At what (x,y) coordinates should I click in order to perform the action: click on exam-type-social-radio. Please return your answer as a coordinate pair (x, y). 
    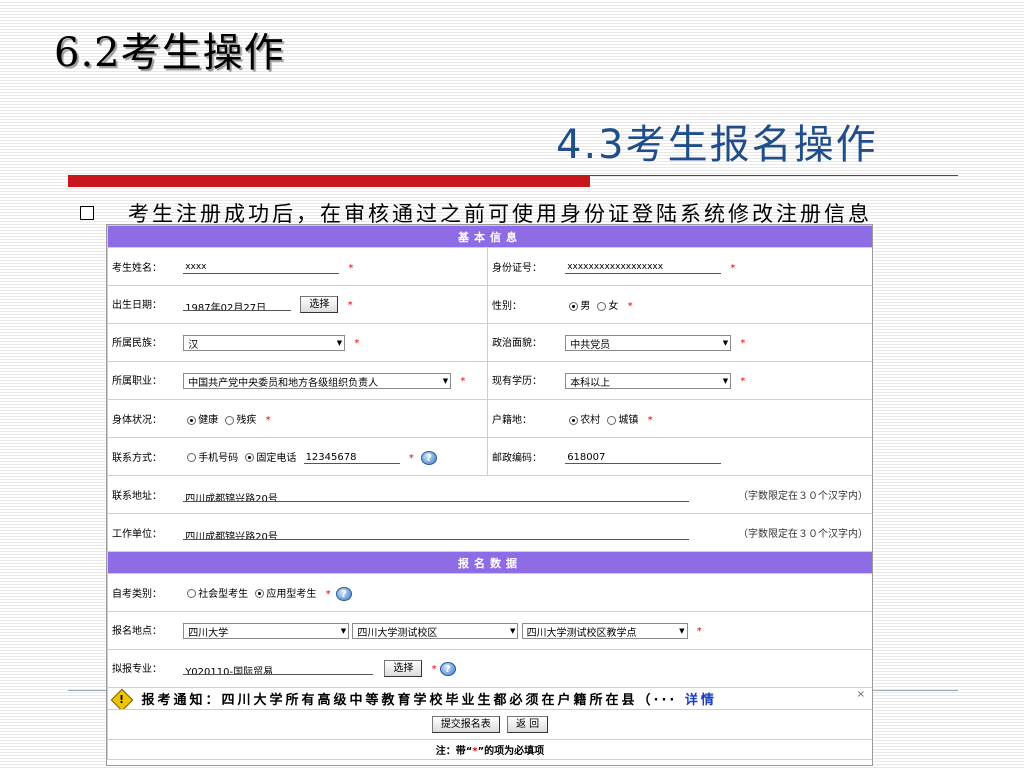
    Looking at the image, I should click on (192, 593).